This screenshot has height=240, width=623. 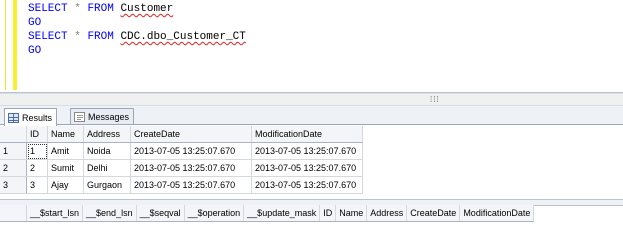 What do you see at coordinates (109, 116) in the screenshot?
I see `tab-messages-label: Messages` at bounding box center [109, 116].